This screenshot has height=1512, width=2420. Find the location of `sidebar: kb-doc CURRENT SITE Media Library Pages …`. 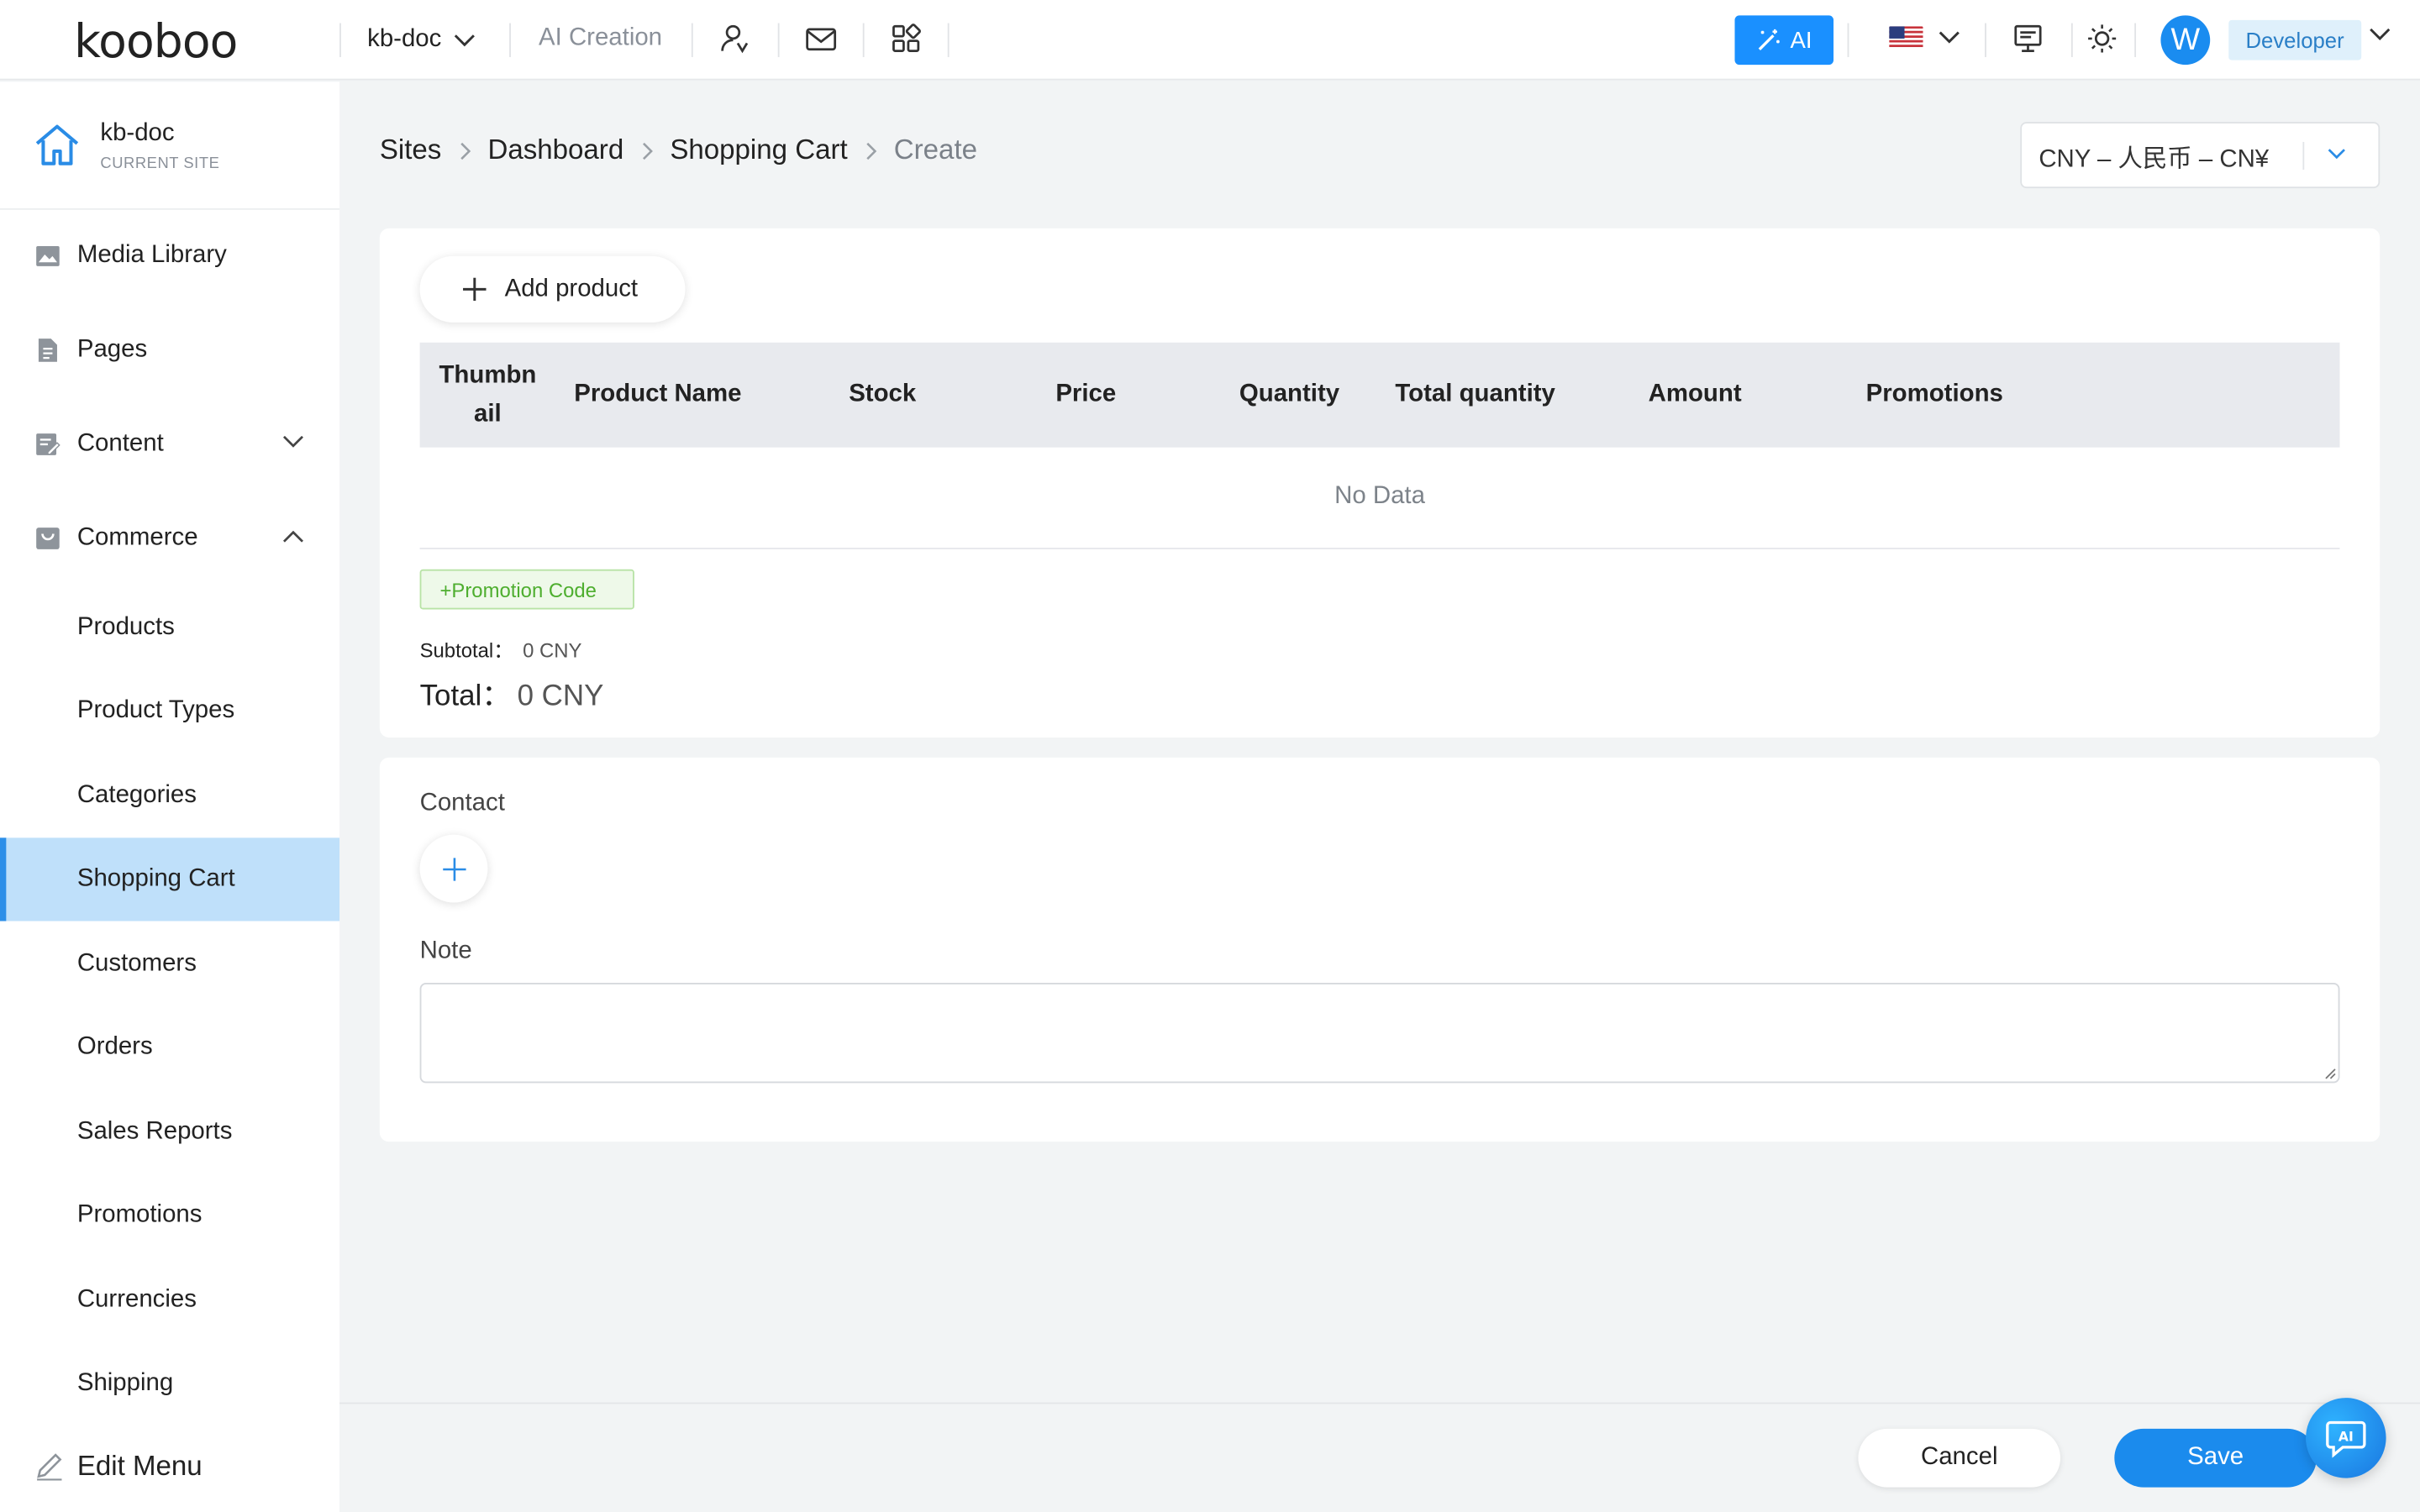

sidebar: kb-doc CURRENT SITE Media Library Pages … is located at coordinates (170, 796).